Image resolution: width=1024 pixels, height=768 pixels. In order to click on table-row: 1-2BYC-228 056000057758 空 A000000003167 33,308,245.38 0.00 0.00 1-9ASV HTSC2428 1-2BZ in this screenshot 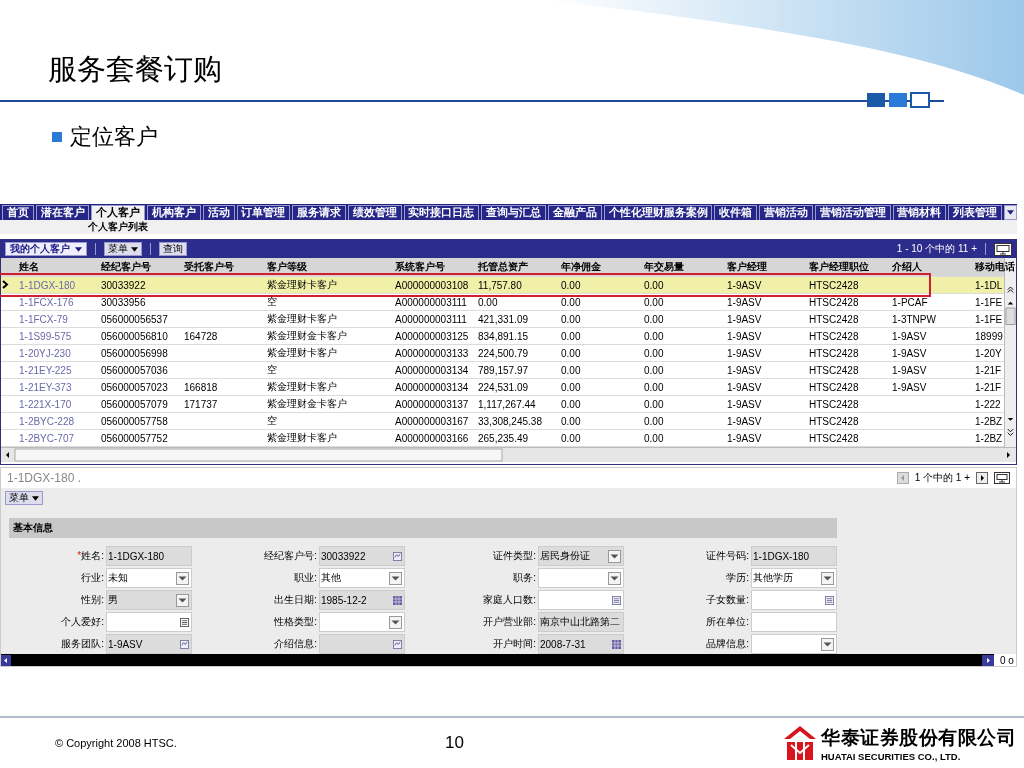, I will do `click(502, 421)`.